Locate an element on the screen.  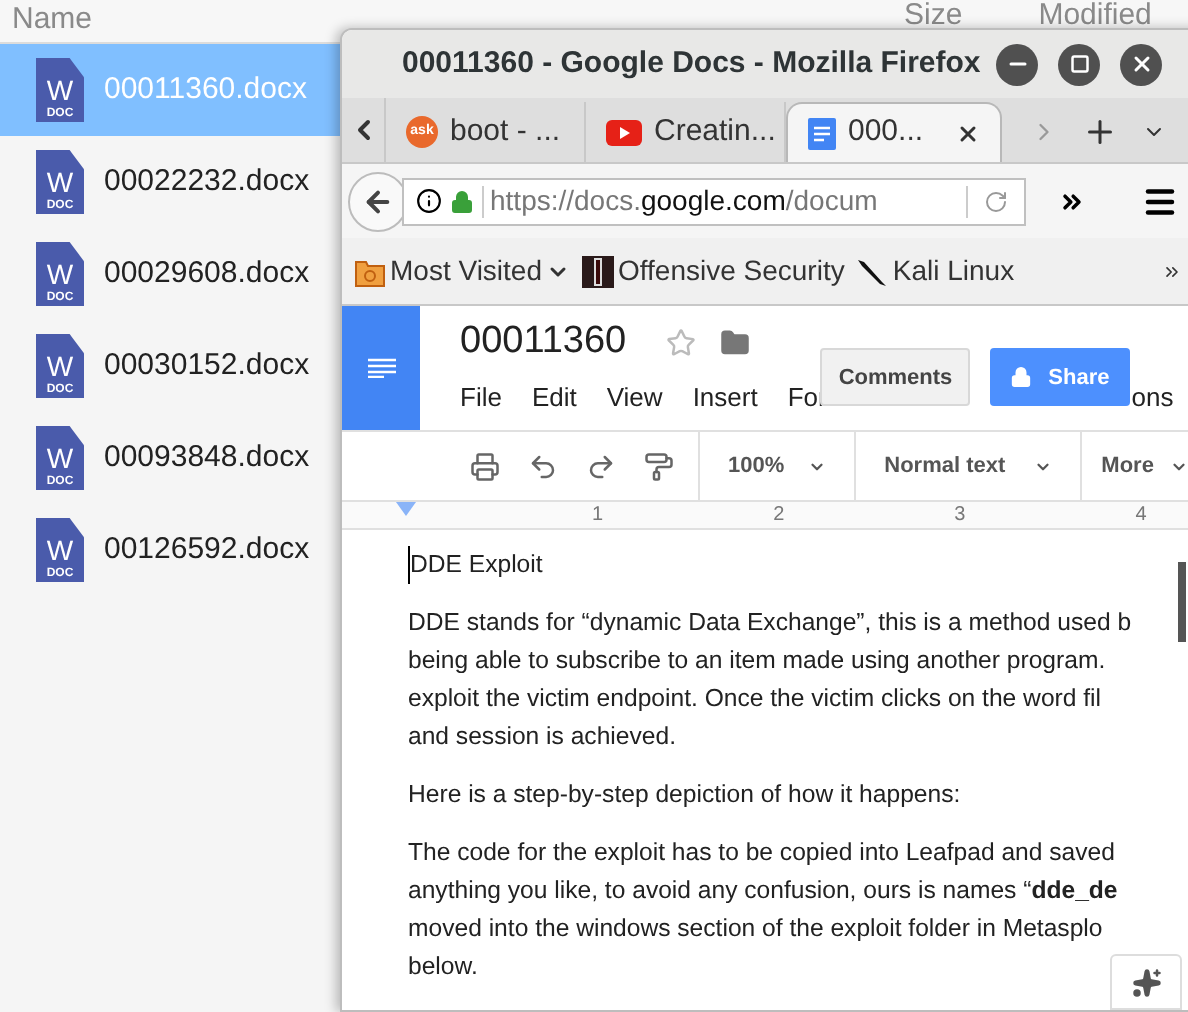
document-title: 00011360 is located at coordinates (543, 342).